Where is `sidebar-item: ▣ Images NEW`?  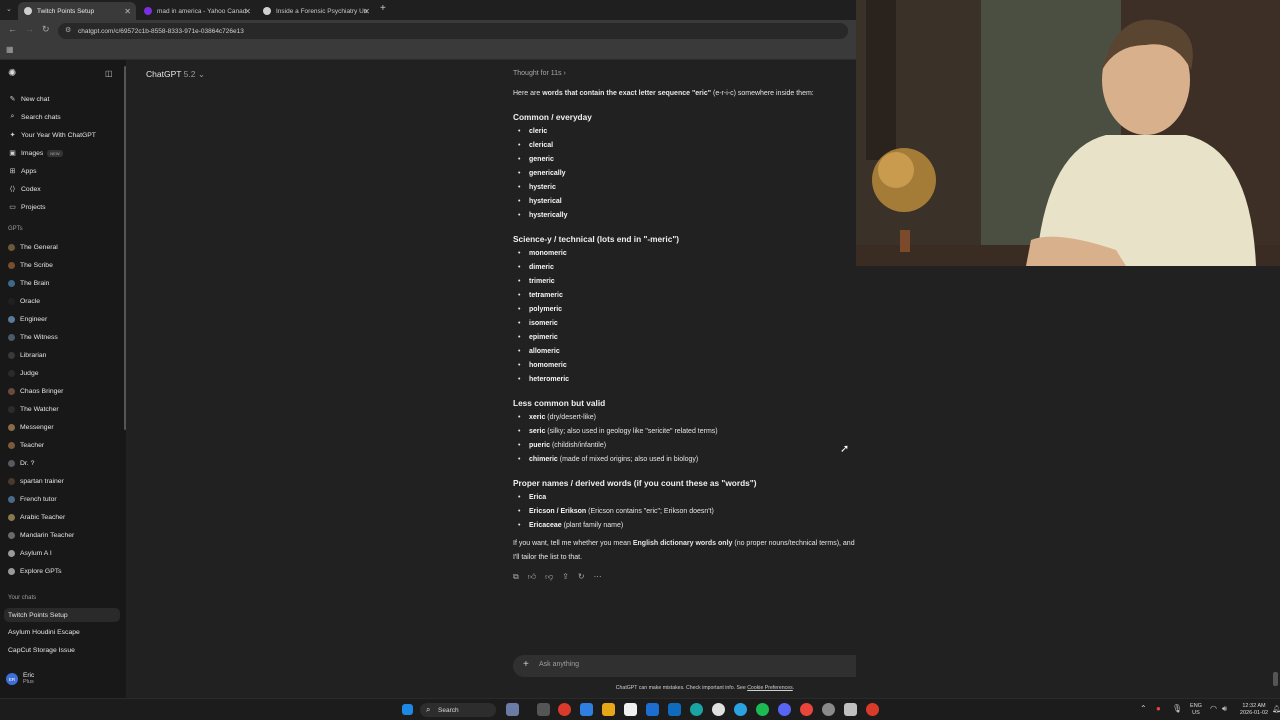
sidebar-item: ▣ Images NEW is located at coordinates (35, 153).